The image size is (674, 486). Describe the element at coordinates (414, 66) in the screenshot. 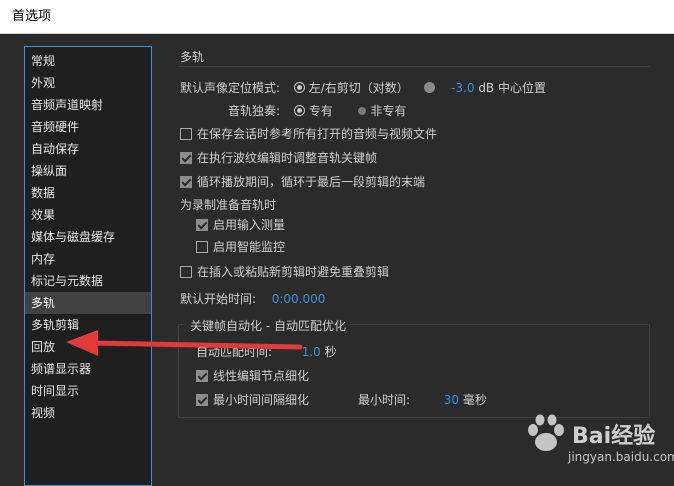

I see `section-divider` at that location.